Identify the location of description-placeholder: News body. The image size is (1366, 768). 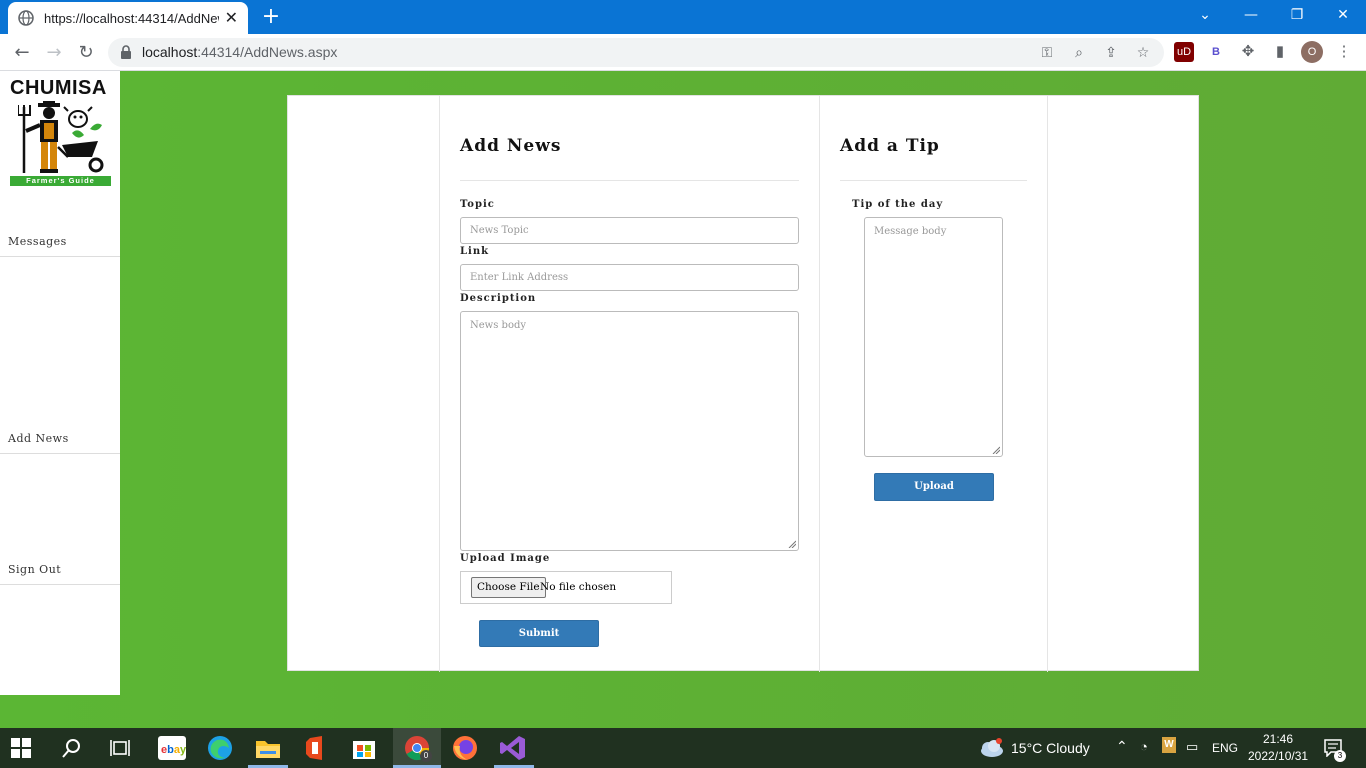
(498, 325).